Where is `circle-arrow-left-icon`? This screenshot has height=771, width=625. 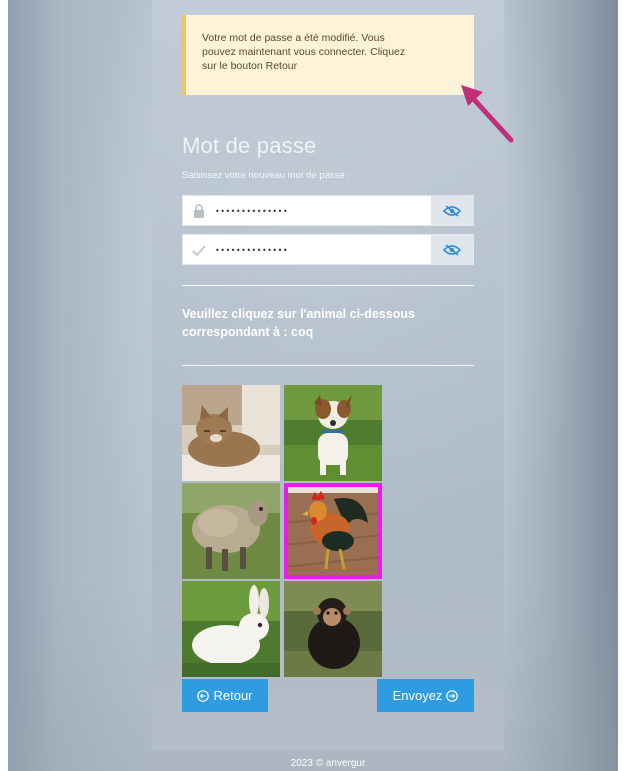 circle-arrow-left-icon is located at coordinates (203, 695).